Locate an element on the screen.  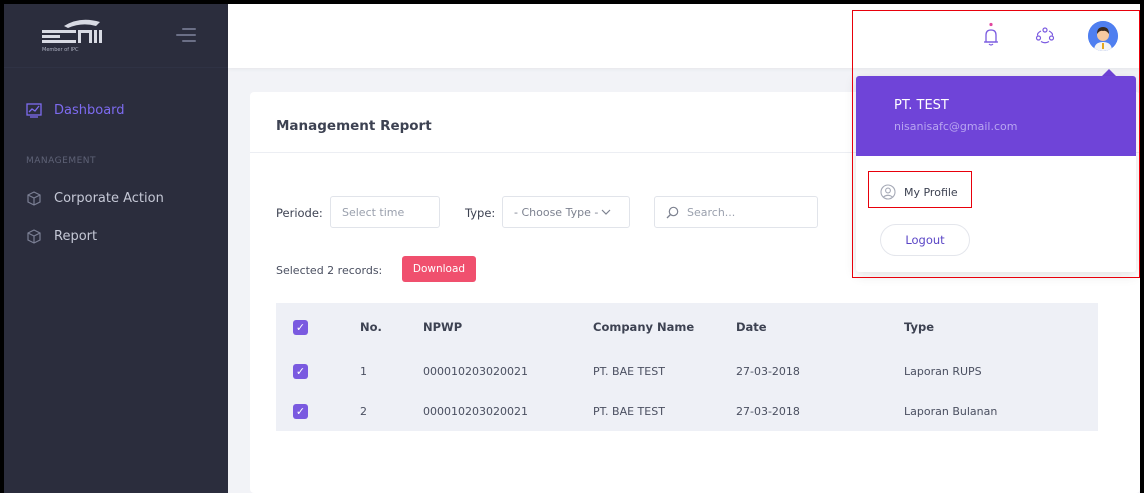
table-header: ✓ No. NPWP Company Name Date Type is located at coordinates (687, 327).